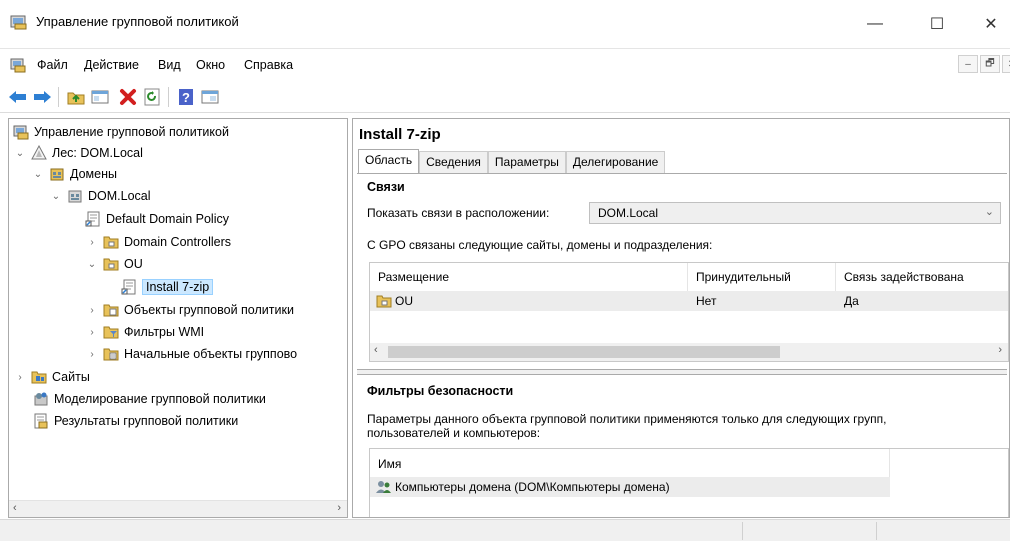  What do you see at coordinates (100, 97) in the screenshot?
I see `show-hide-pane-icon` at bounding box center [100, 97].